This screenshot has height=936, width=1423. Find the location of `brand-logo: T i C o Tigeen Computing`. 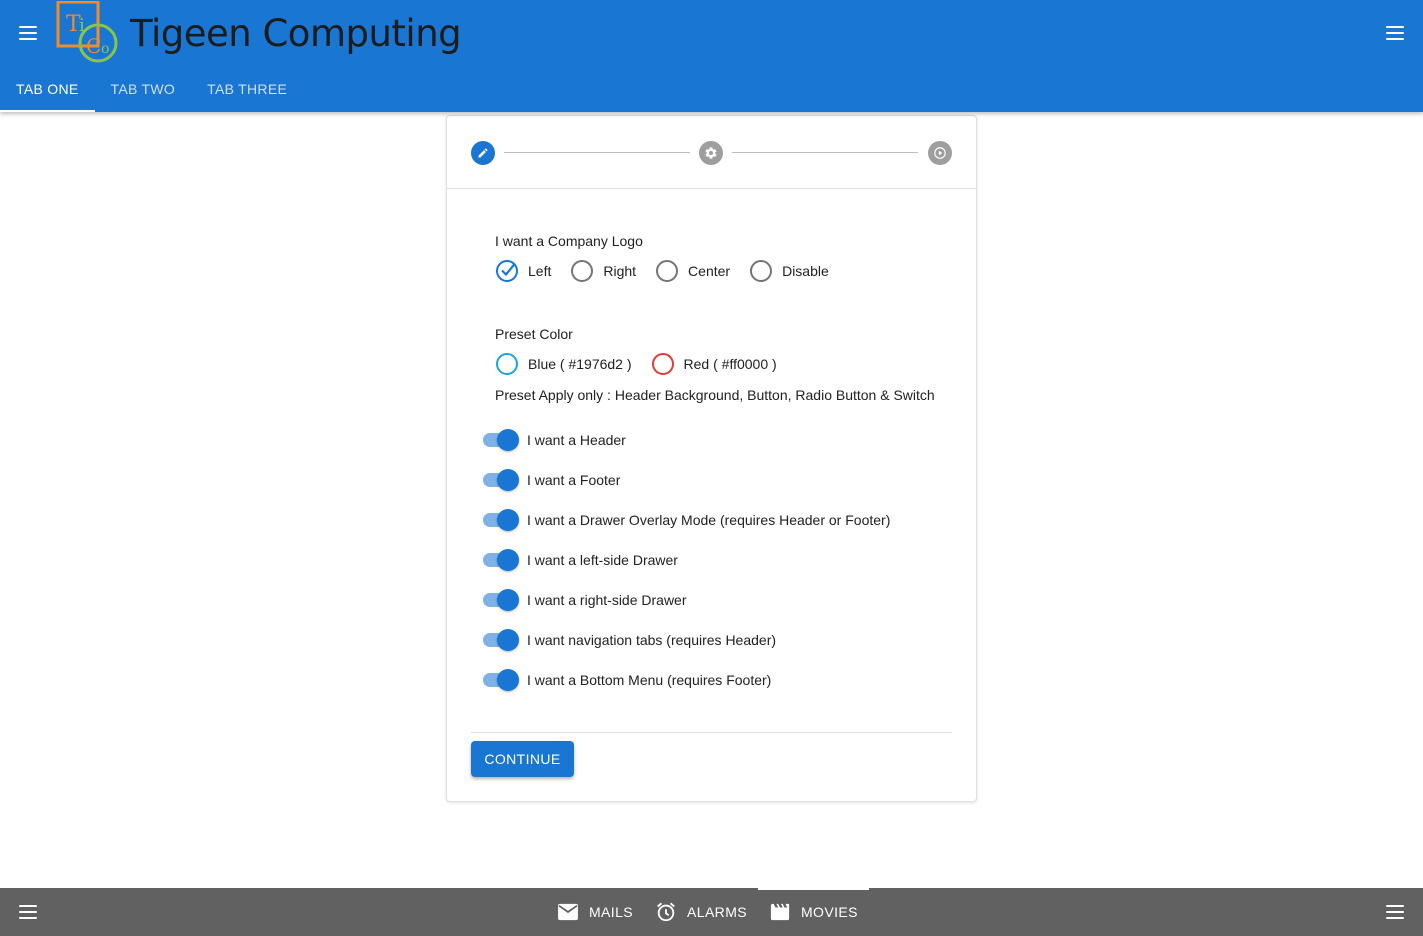

brand-logo: T i C o Tigeen Computing is located at coordinates (259, 33).